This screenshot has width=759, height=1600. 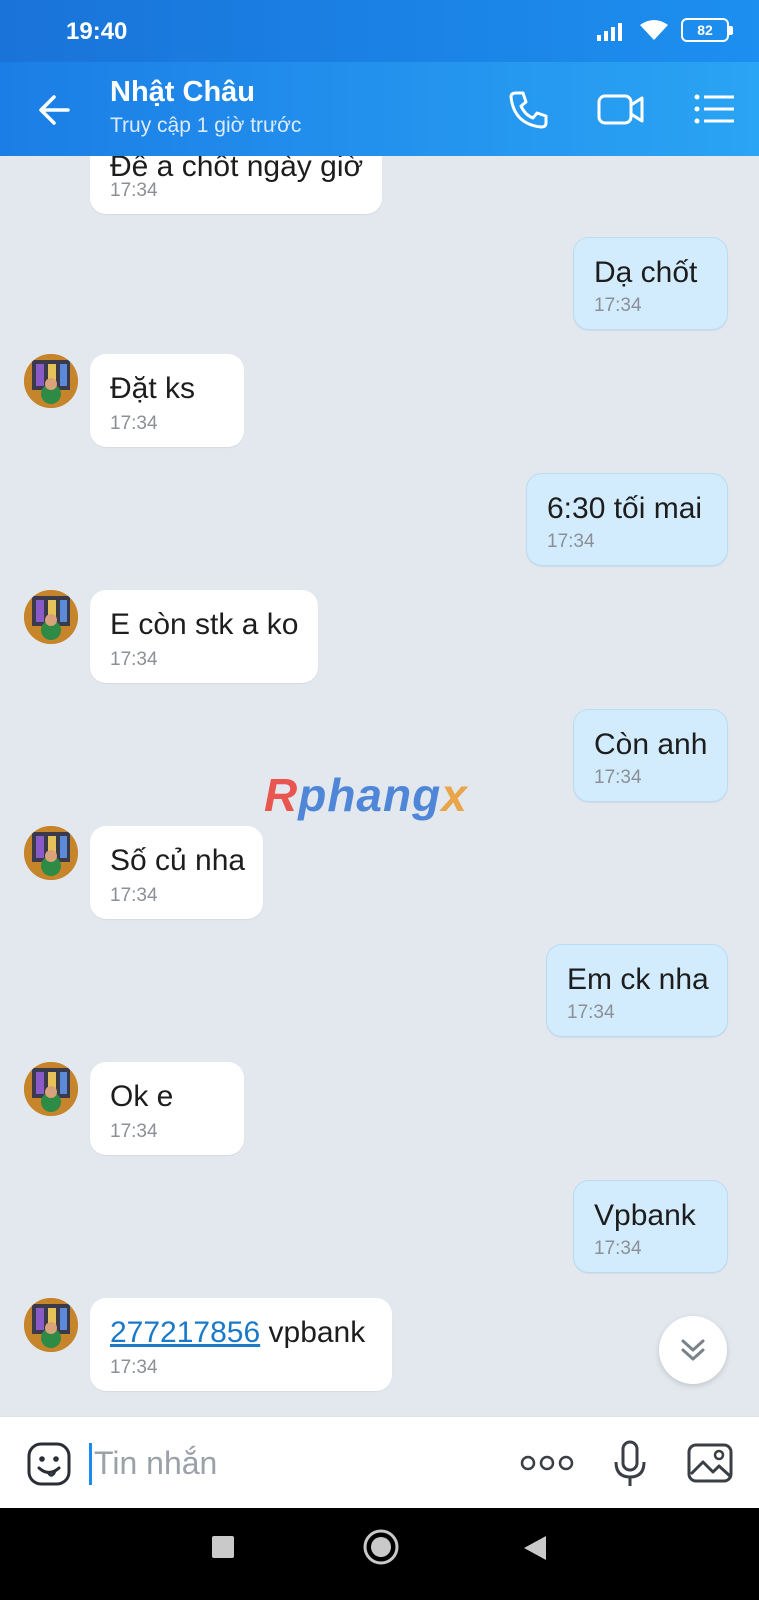 What do you see at coordinates (90, 1464) in the screenshot?
I see `text-cursor` at bounding box center [90, 1464].